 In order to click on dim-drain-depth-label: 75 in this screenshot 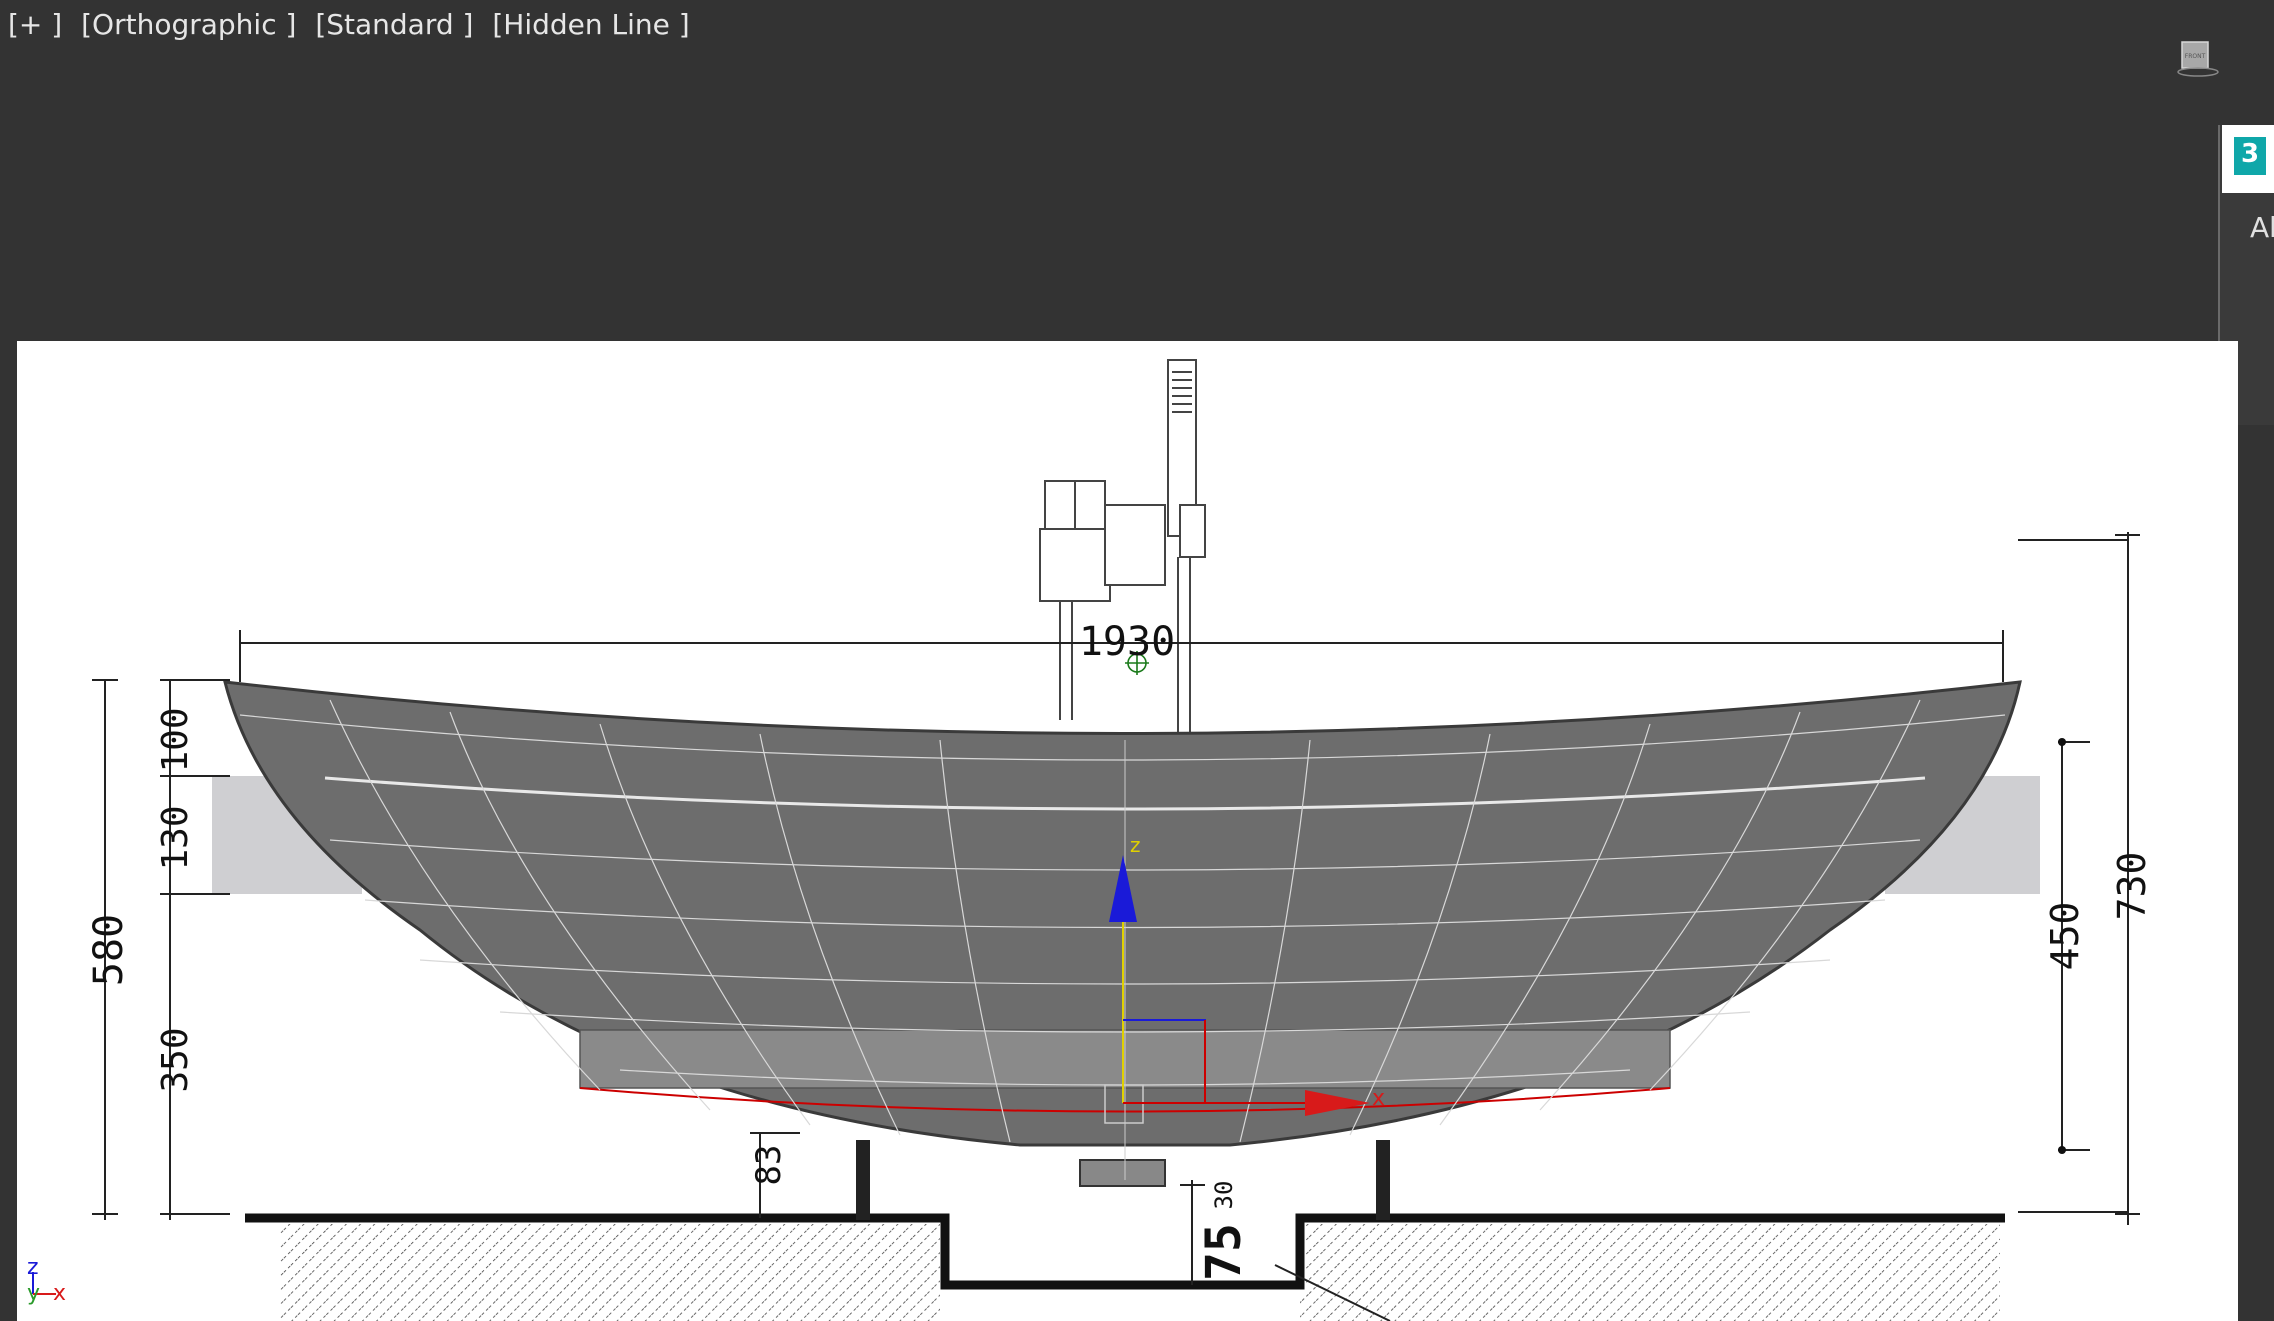, I will do `click(1224, 1252)`.